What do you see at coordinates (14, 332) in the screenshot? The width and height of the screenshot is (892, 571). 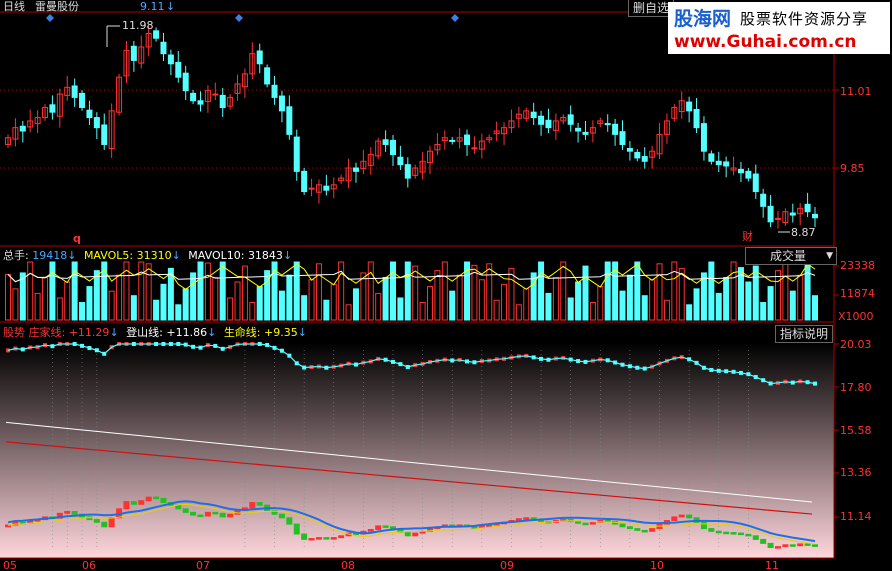 I see `indicator-name: 股势` at bounding box center [14, 332].